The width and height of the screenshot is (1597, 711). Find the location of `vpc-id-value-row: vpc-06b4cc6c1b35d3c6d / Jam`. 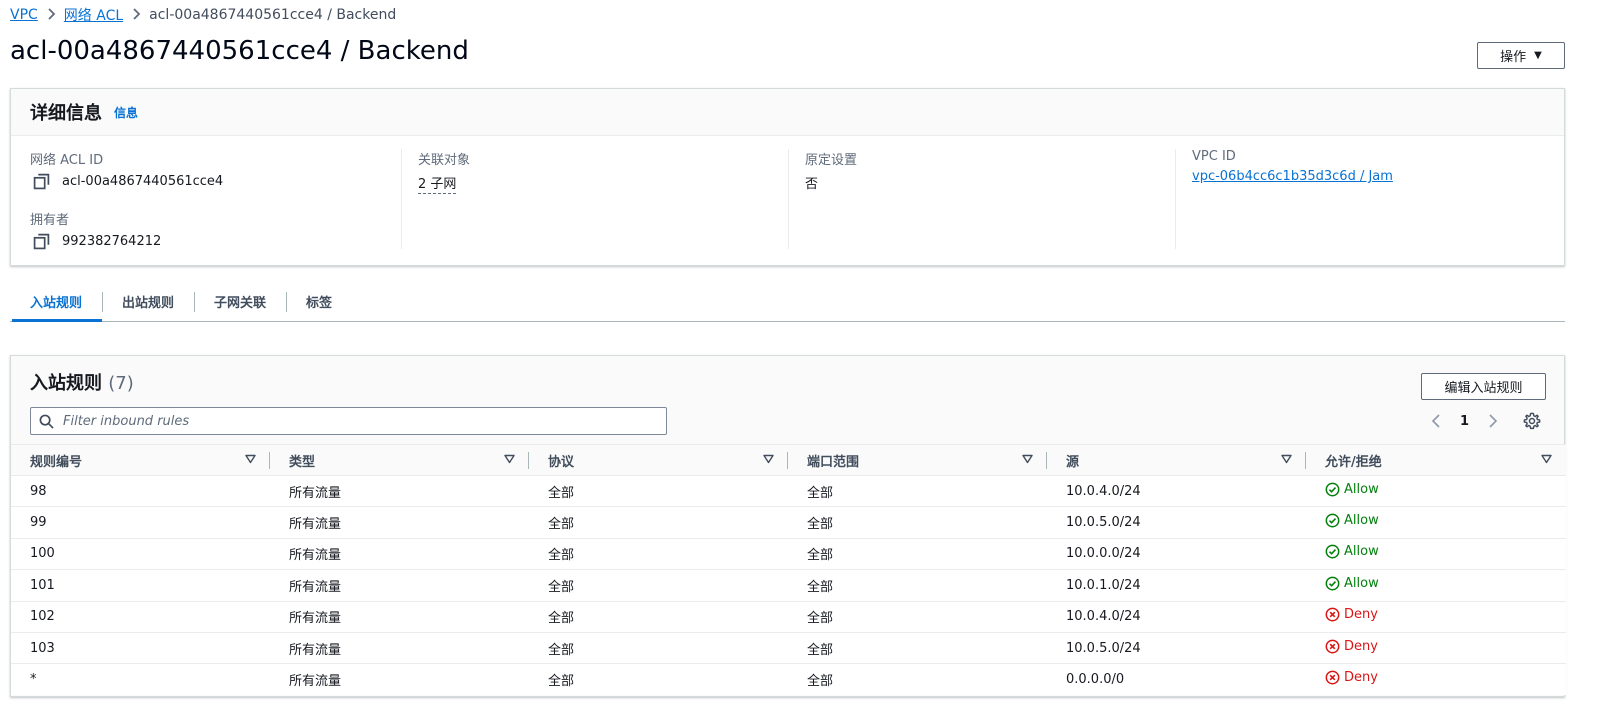

vpc-id-value-row: vpc-06b4cc6c1b35d3c6d / Jam is located at coordinates (1378, 176).